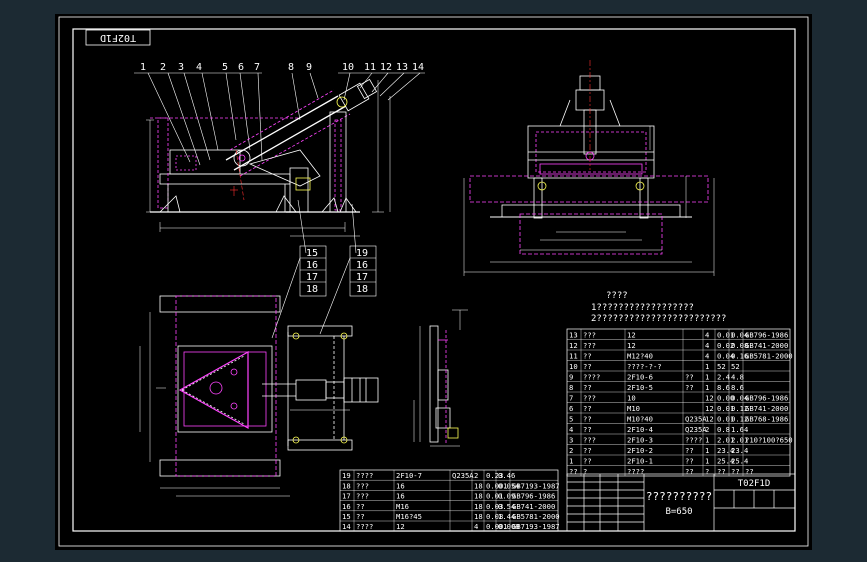 This screenshot has width=867, height=562. Describe the element at coordinates (640, 356) in the screenshot. I see `bom-right-cell: M12?40` at that location.